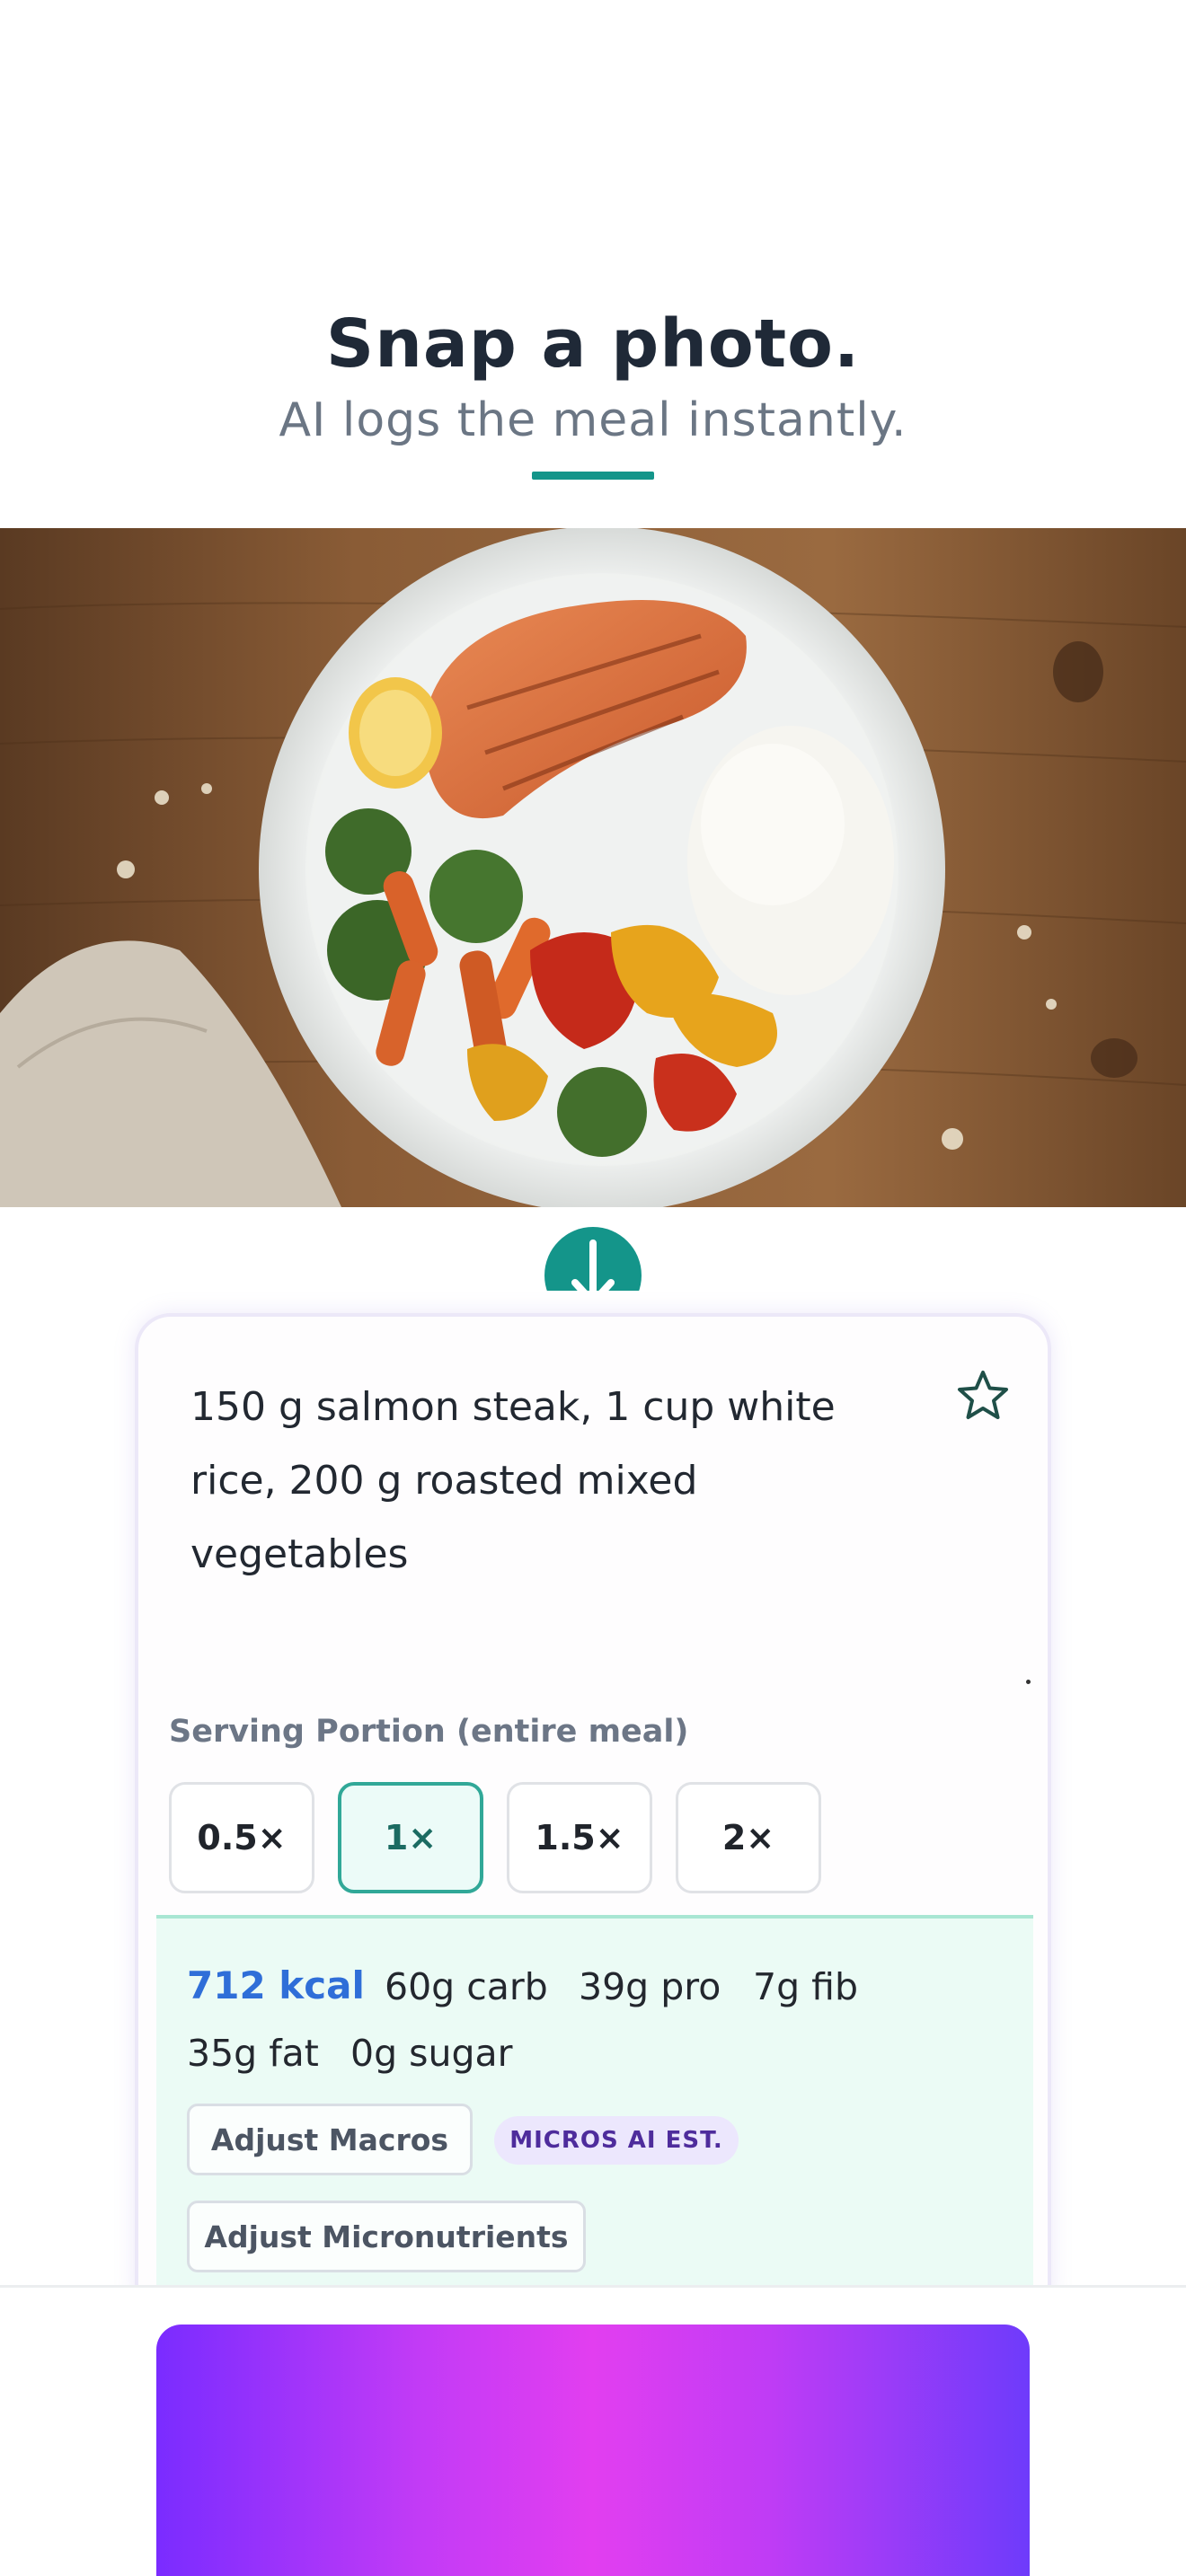  What do you see at coordinates (650, 1986) in the screenshot?
I see `protein-value: 39g pro` at bounding box center [650, 1986].